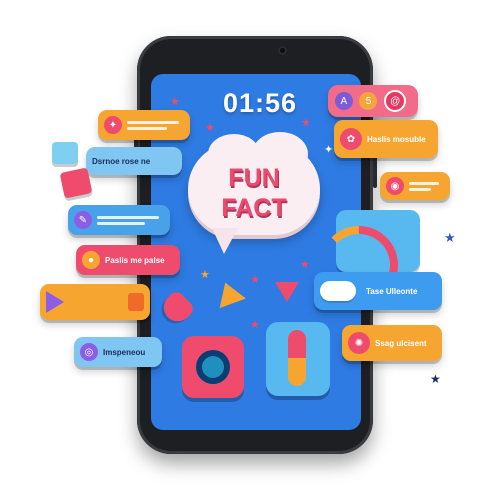  What do you see at coordinates (55, 302) in the screenshot?
I see `play-icon` at bounding box center [55, 302].